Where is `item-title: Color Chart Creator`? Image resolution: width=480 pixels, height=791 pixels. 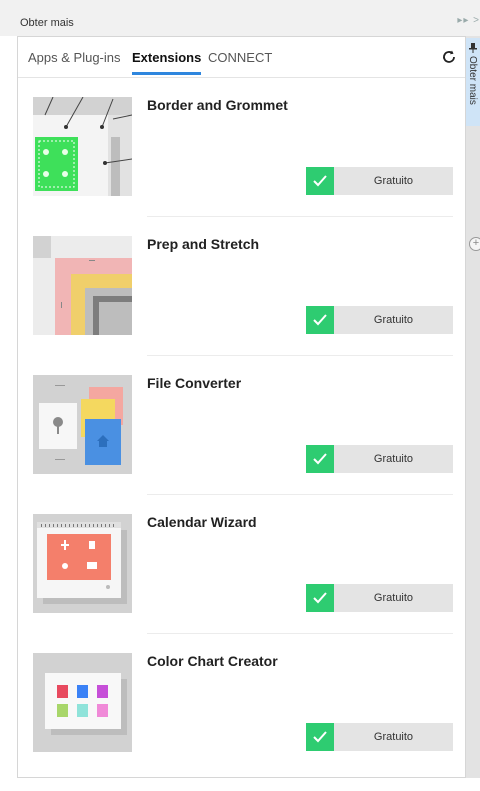 item-title: Color Chart Creator is located at coordinates (212, 661).